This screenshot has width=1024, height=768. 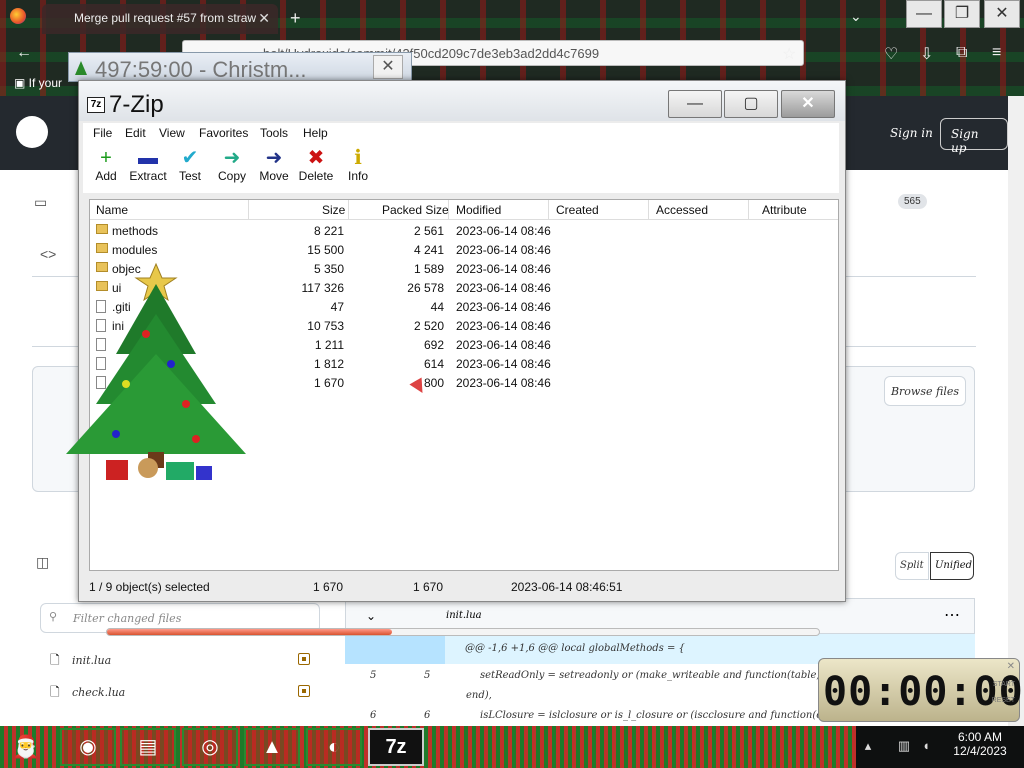 I want to click on sidebar-toggle-icon: ◫, so click(x=42, y=562).